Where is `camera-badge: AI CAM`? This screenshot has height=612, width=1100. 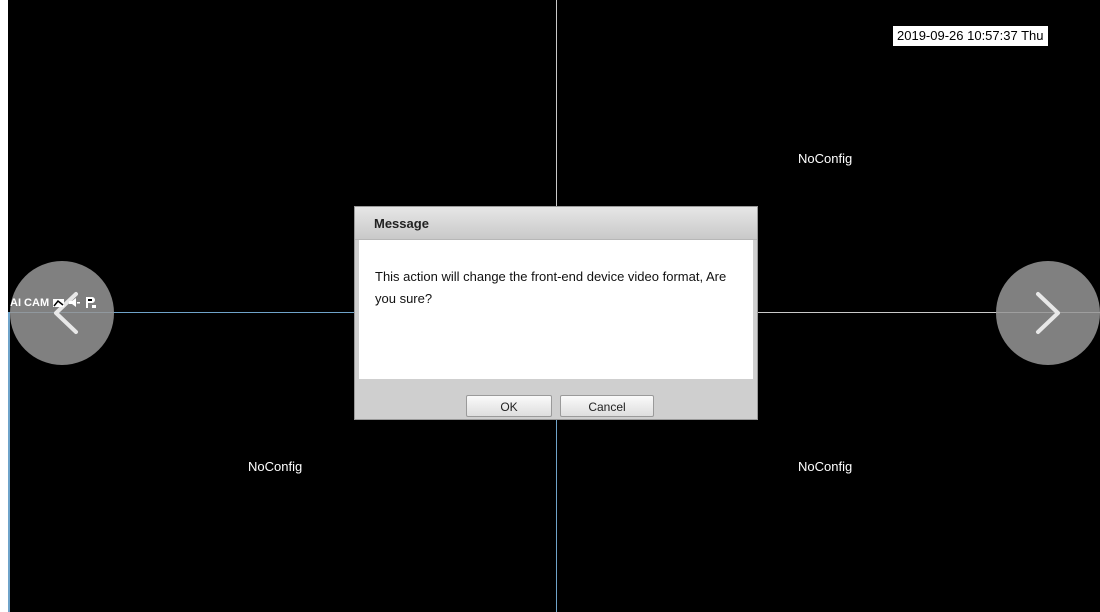 camera-badge: AI CAM is located at coordinates (30, 302).